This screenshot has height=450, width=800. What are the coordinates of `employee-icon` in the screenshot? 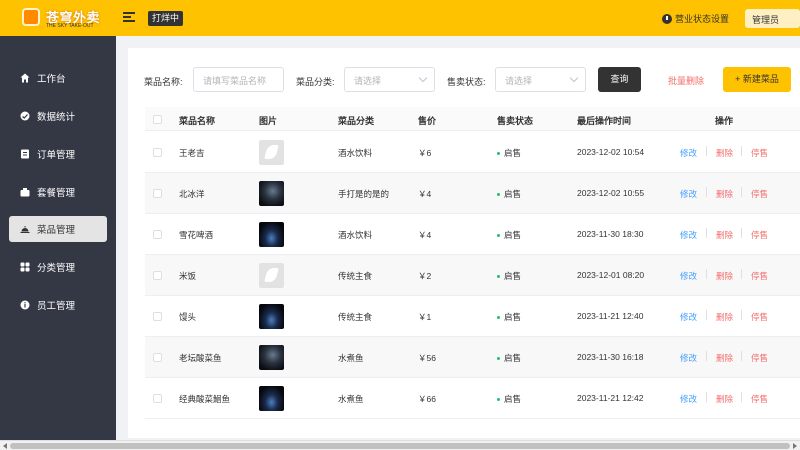 It's located at (25, 305).